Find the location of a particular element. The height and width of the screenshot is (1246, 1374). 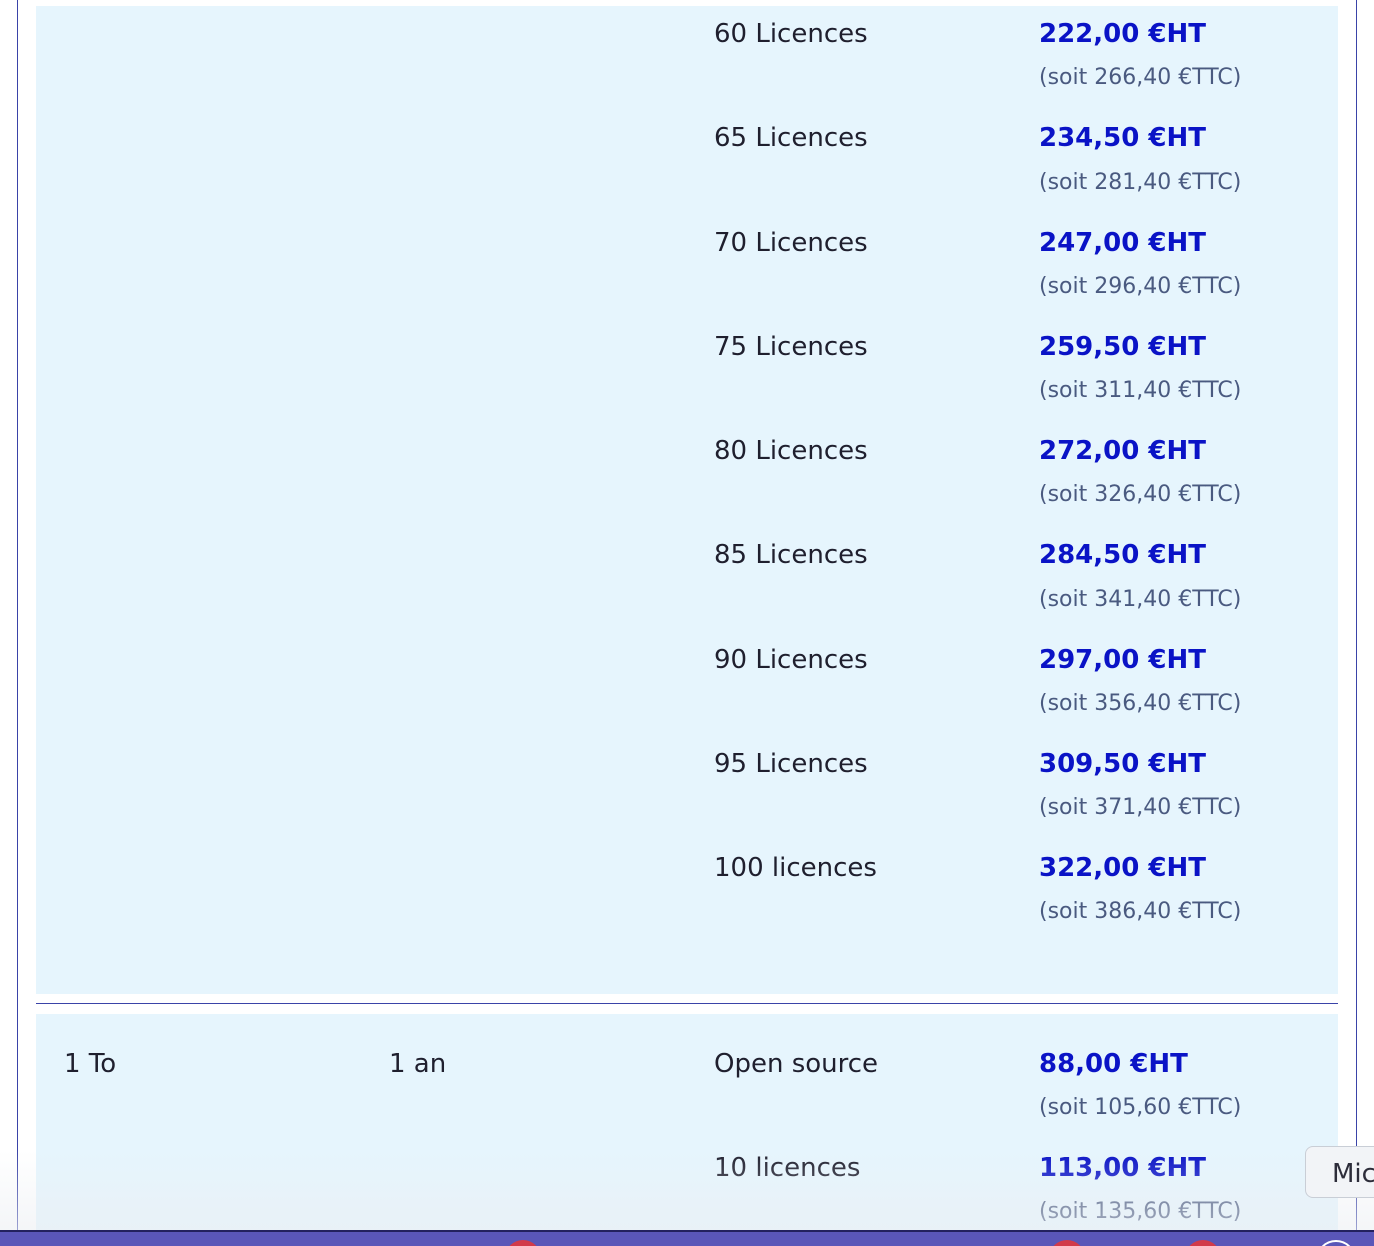

table-left-border is located at coordinates (17, 615).